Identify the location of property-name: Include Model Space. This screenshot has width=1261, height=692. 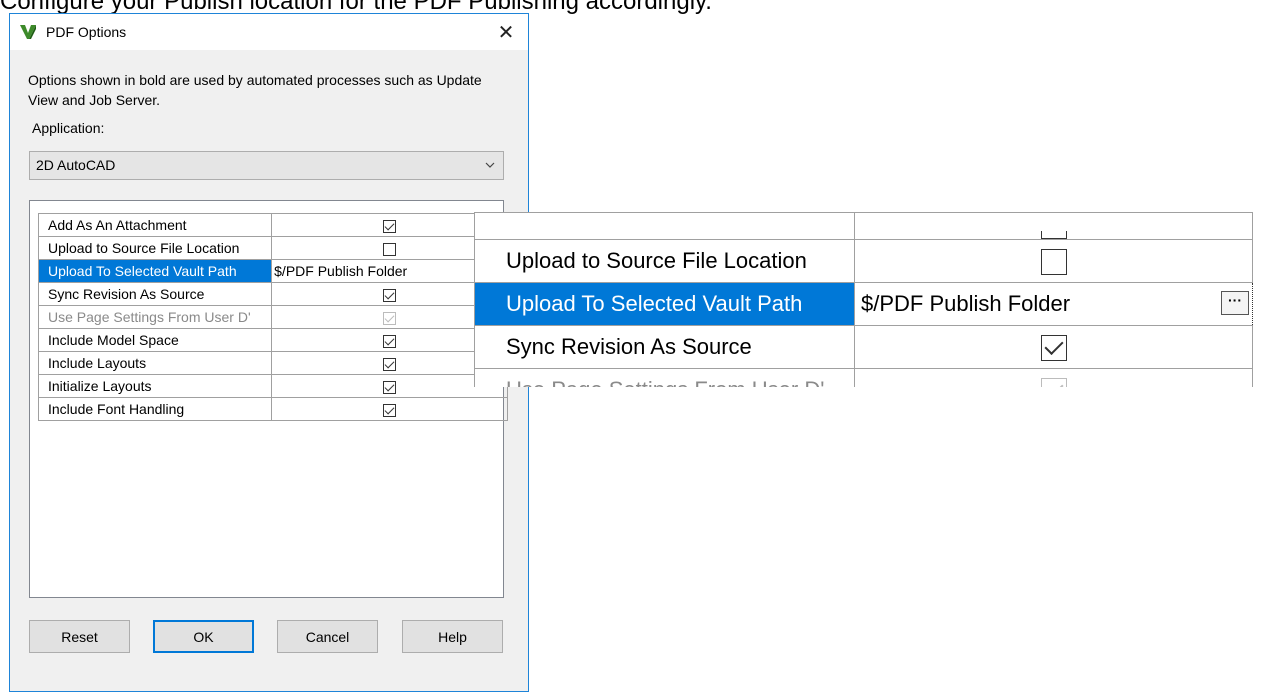
(155, 340).